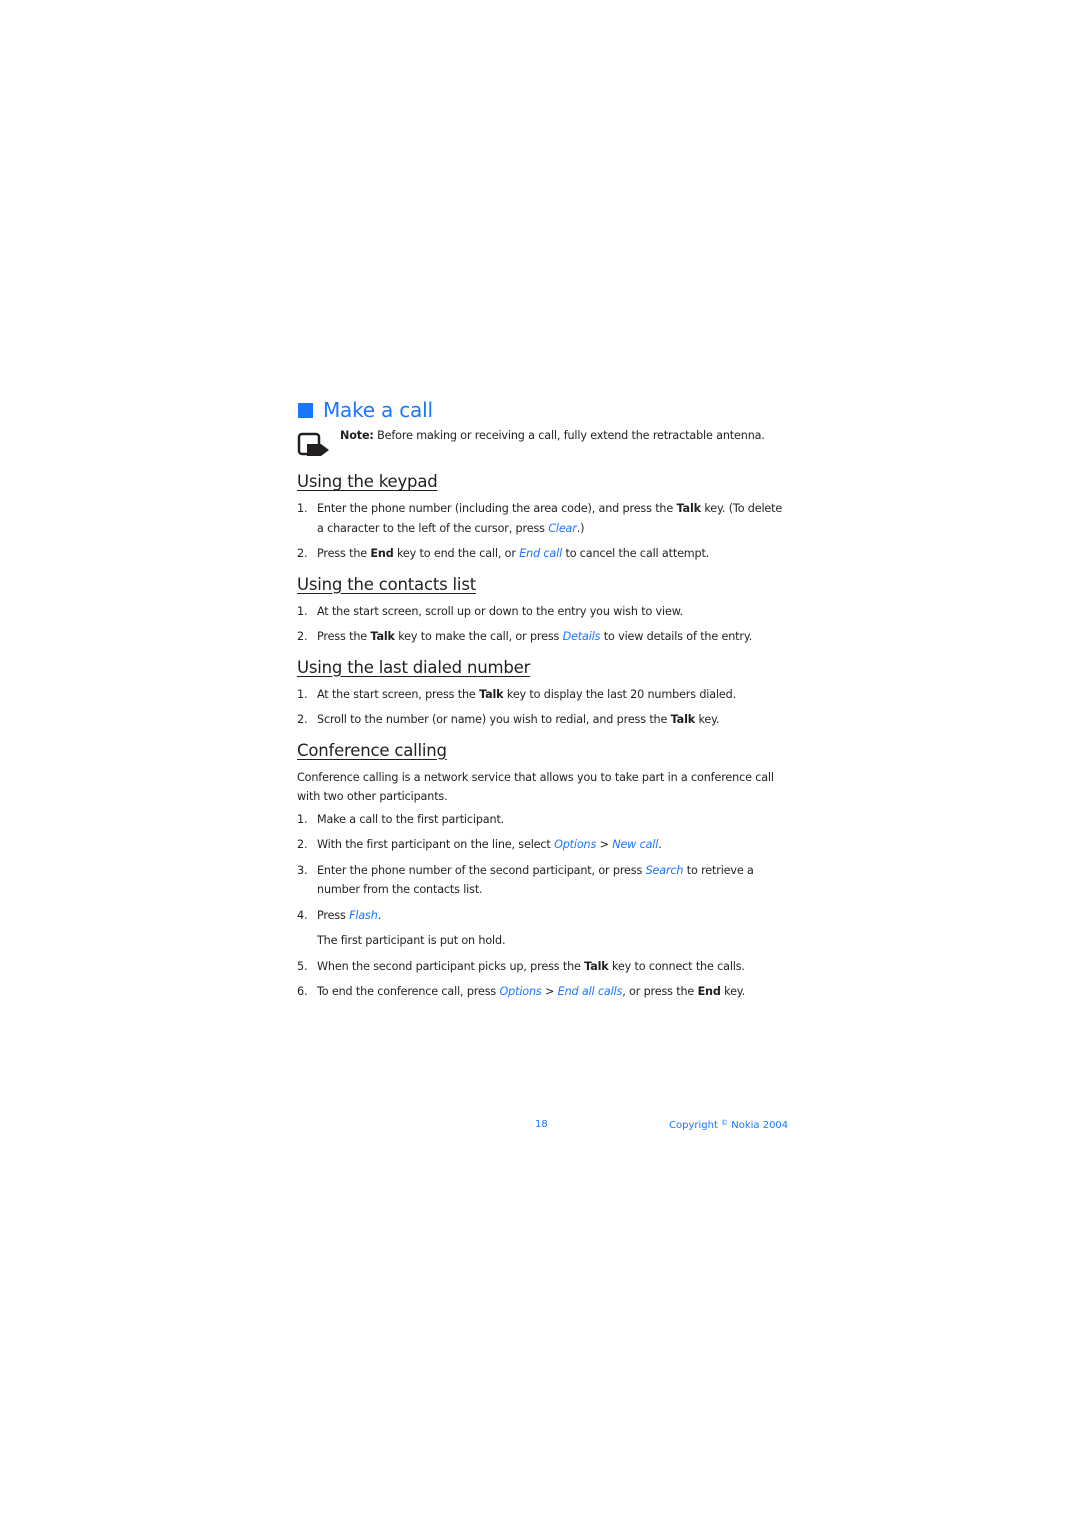  What do you see at coordinates (575, 844) in the screenshot?
I see `softkey-label: Options` at bounding box center [575, 844].